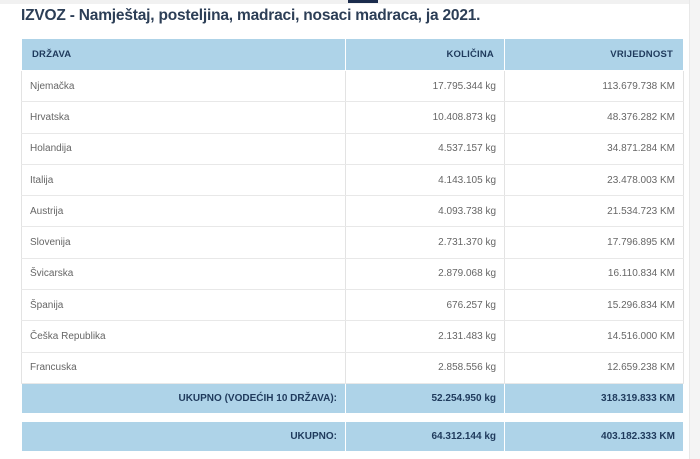 The image size is (700, 459). Describe the element at coordinates (183, 242) in the screenshot. I see `country-cell: Slovenija` at that location.